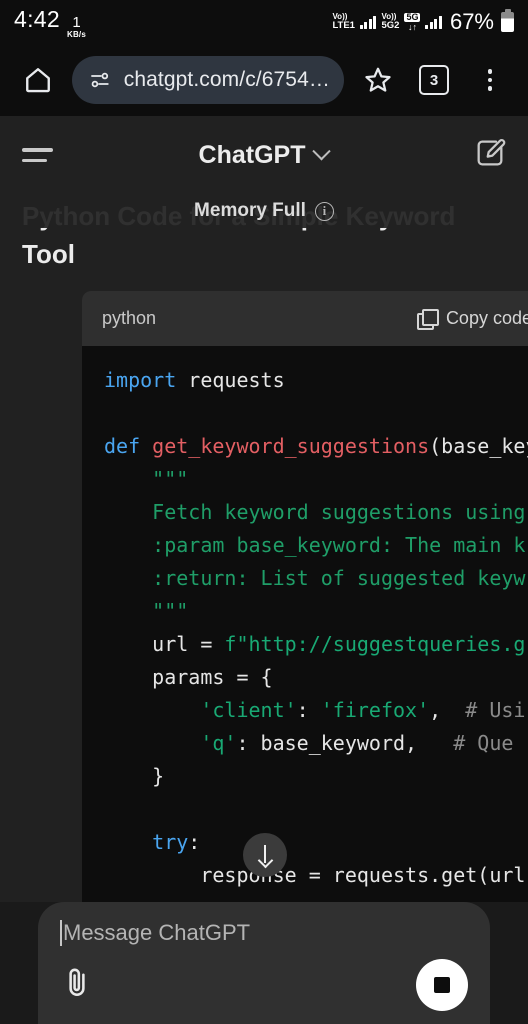  I want to click on message-input: Message ChatGPT, so click(264, 933).